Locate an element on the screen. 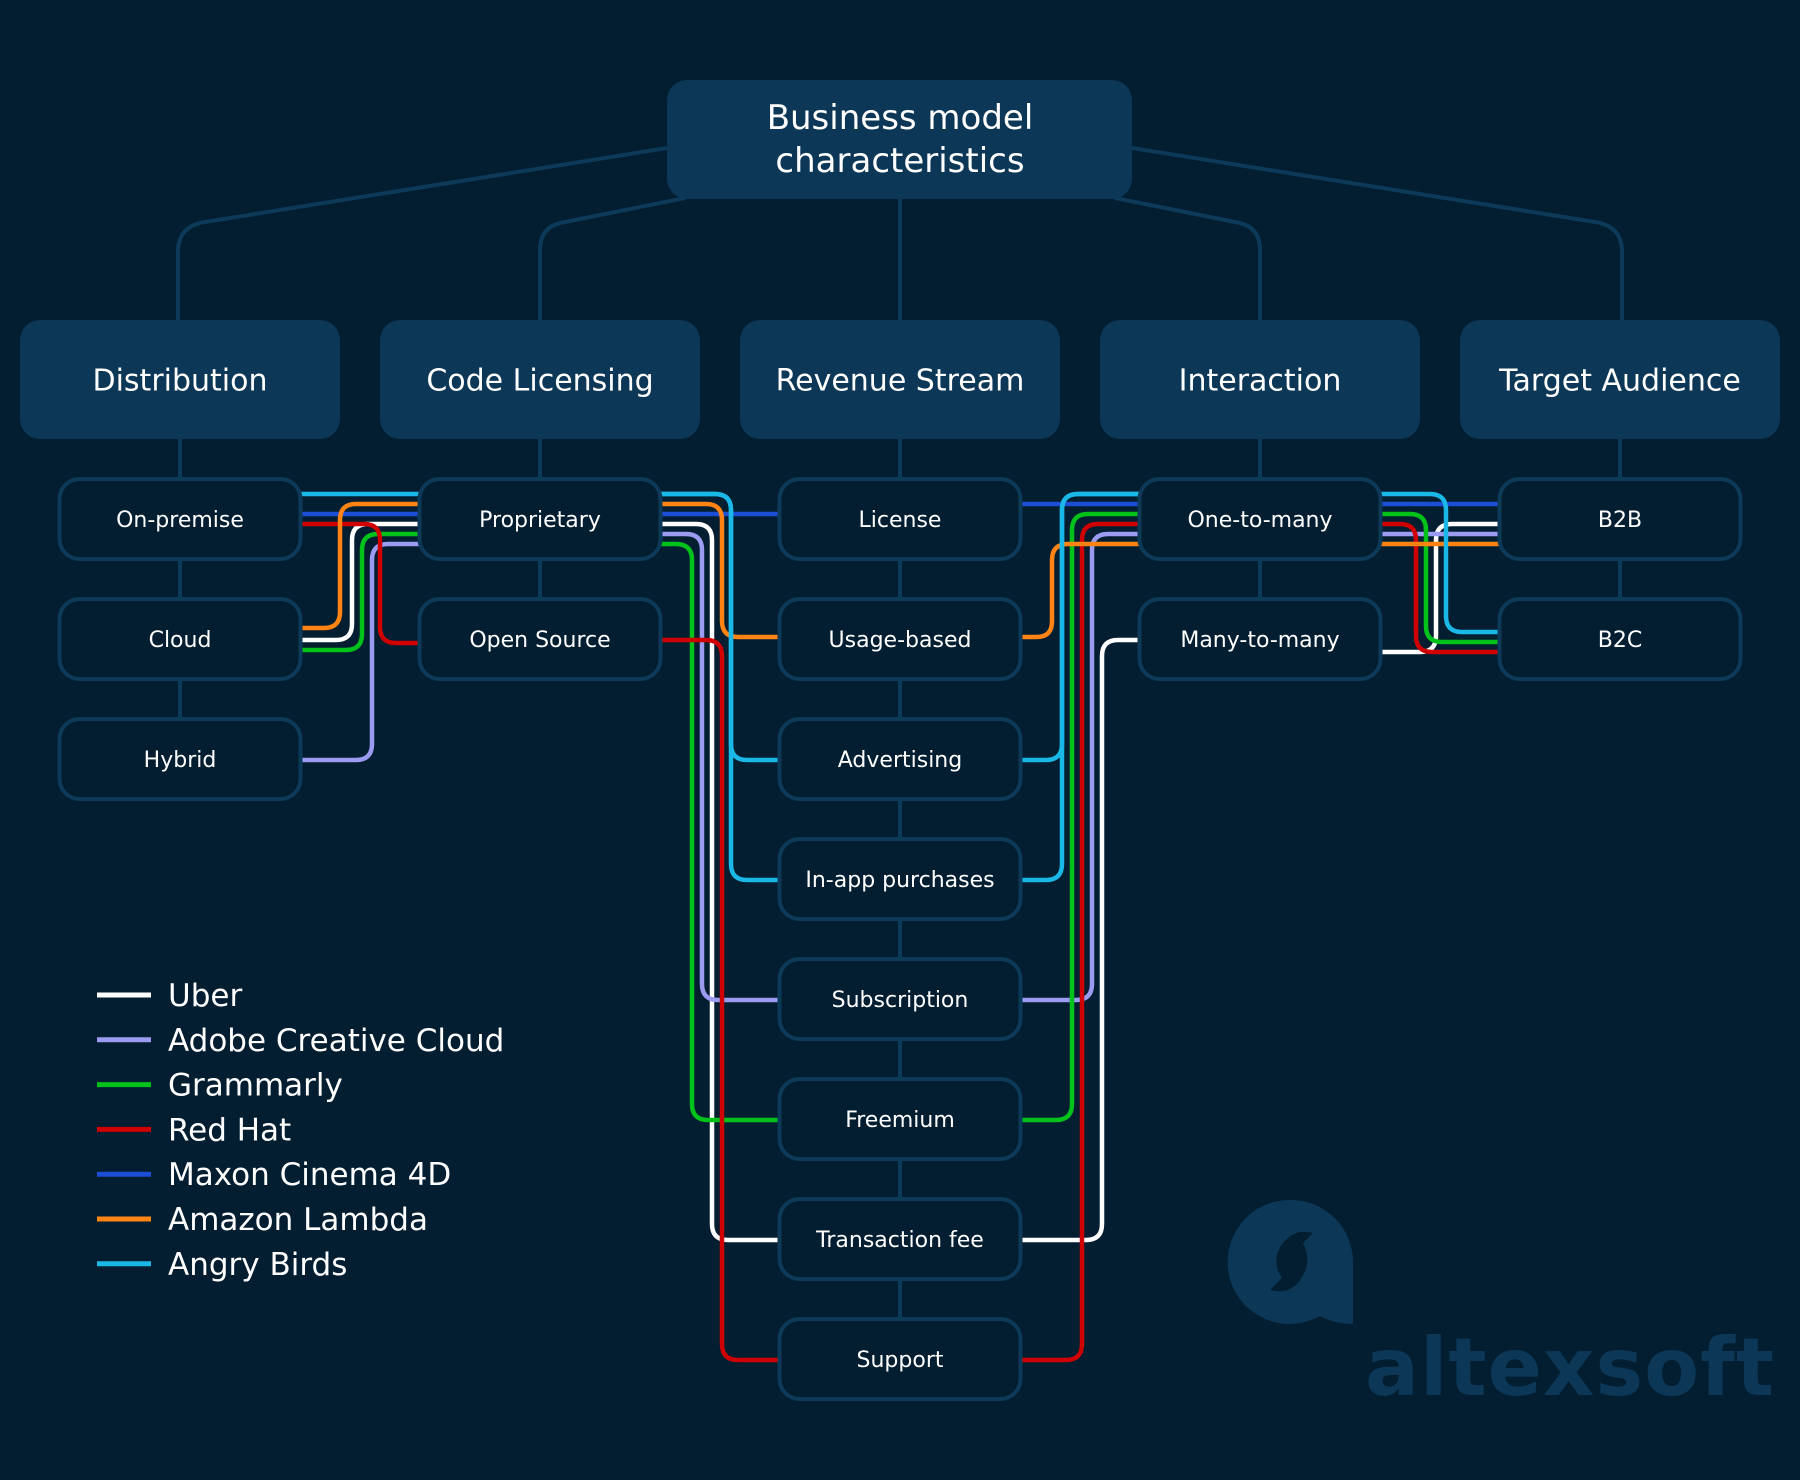 This screenshot has width=1800, height=1480. legend-item-maxon-cinema-4d: Maxon Cinema 4D is located at coordinates (274, 1175).